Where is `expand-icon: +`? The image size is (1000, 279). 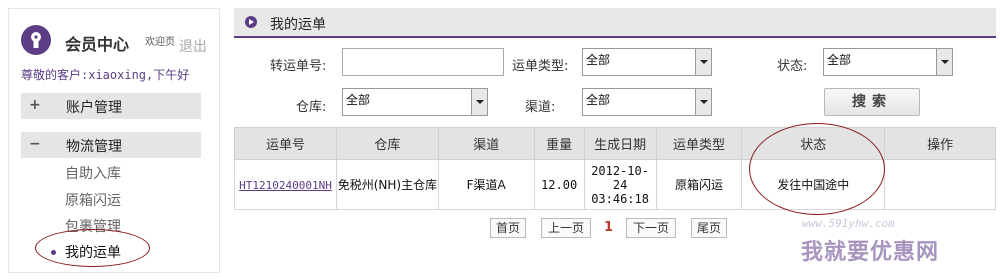 expand-icon: + is located at coordinates (35, 105).